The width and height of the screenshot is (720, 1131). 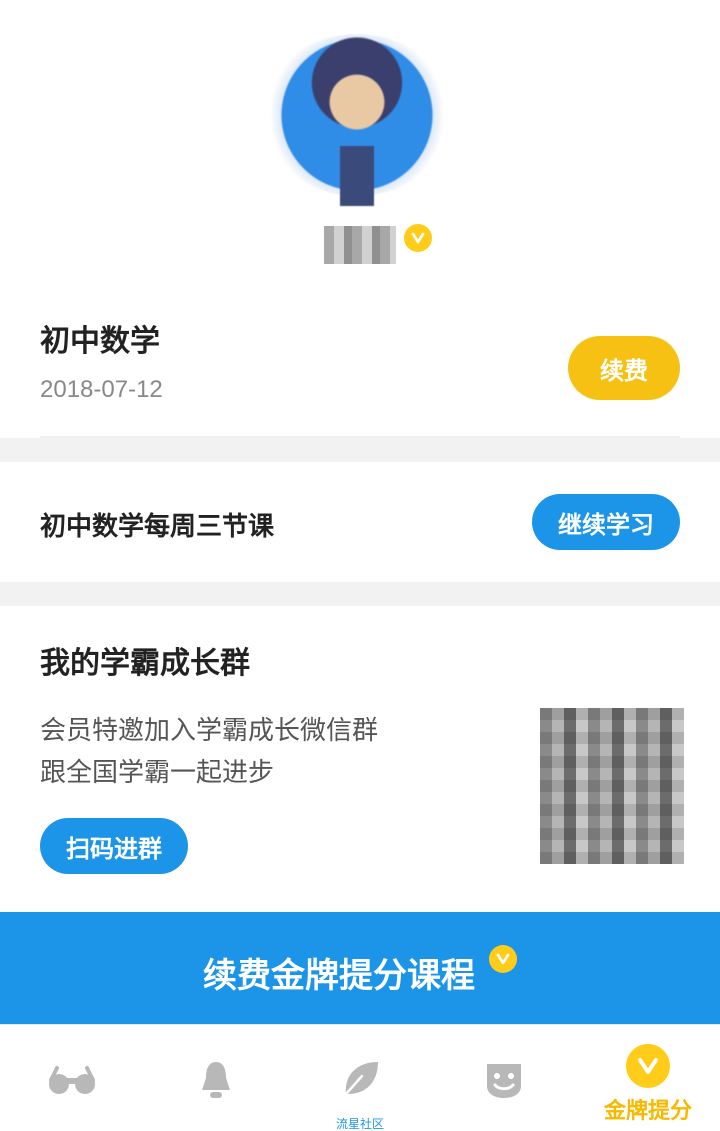 I want to click on renew-gold-course-banner: 续费金牌提分课程, so click(x=360, y=968).